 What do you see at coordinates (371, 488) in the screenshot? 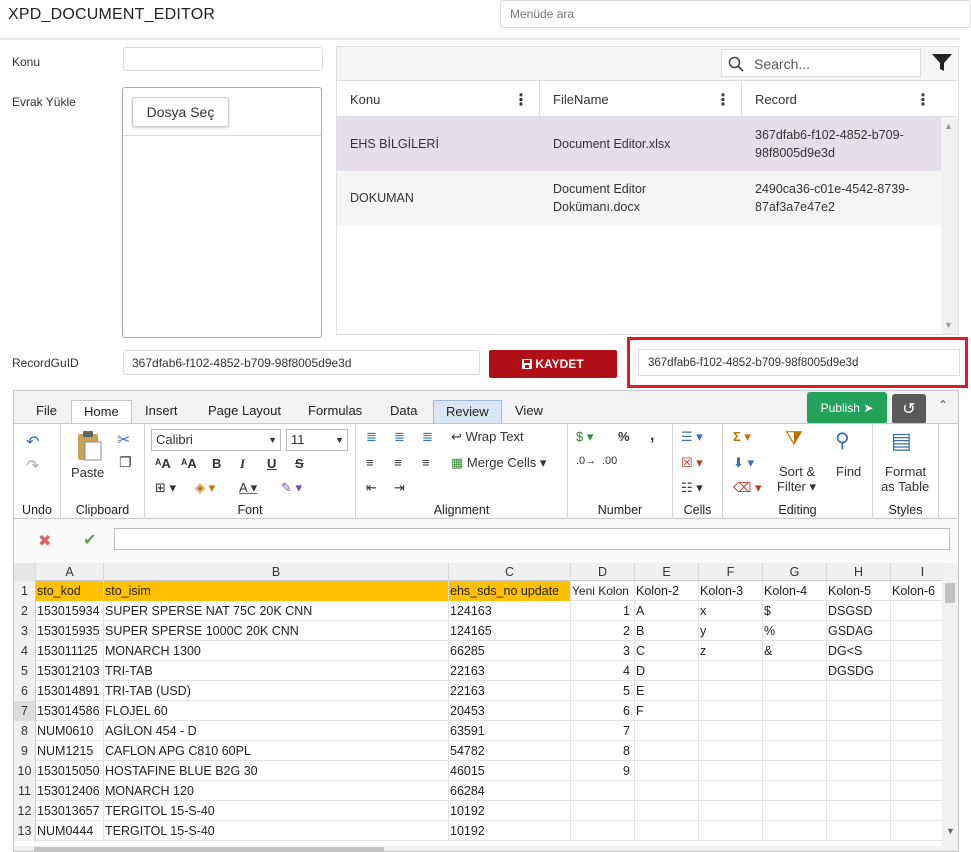
I see `decrease-indent-icon: ⇤` at bounding box center [371, 488].